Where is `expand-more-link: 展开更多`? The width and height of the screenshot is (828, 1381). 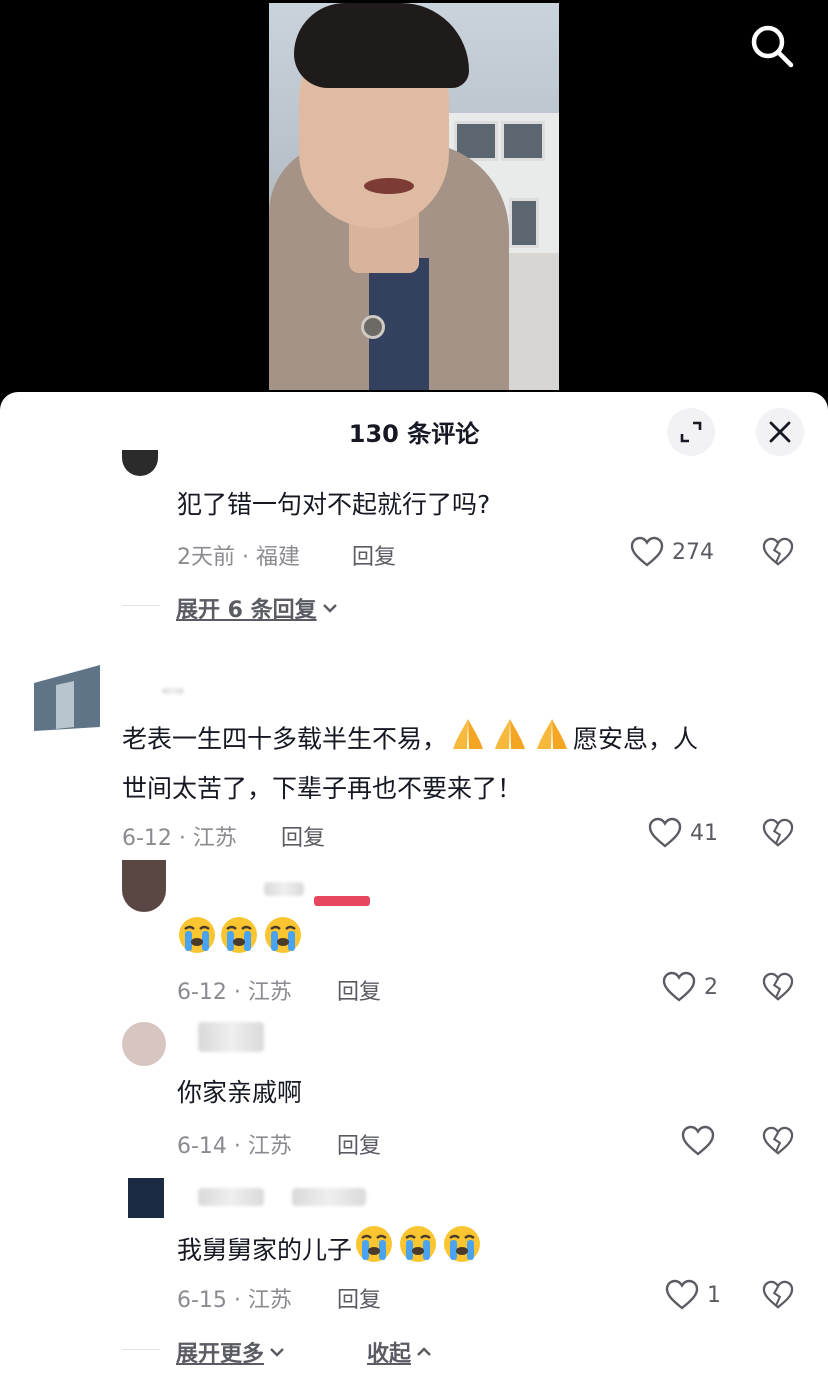
expand-more-link: 展开更多 is located at coordinates (231, 1352).